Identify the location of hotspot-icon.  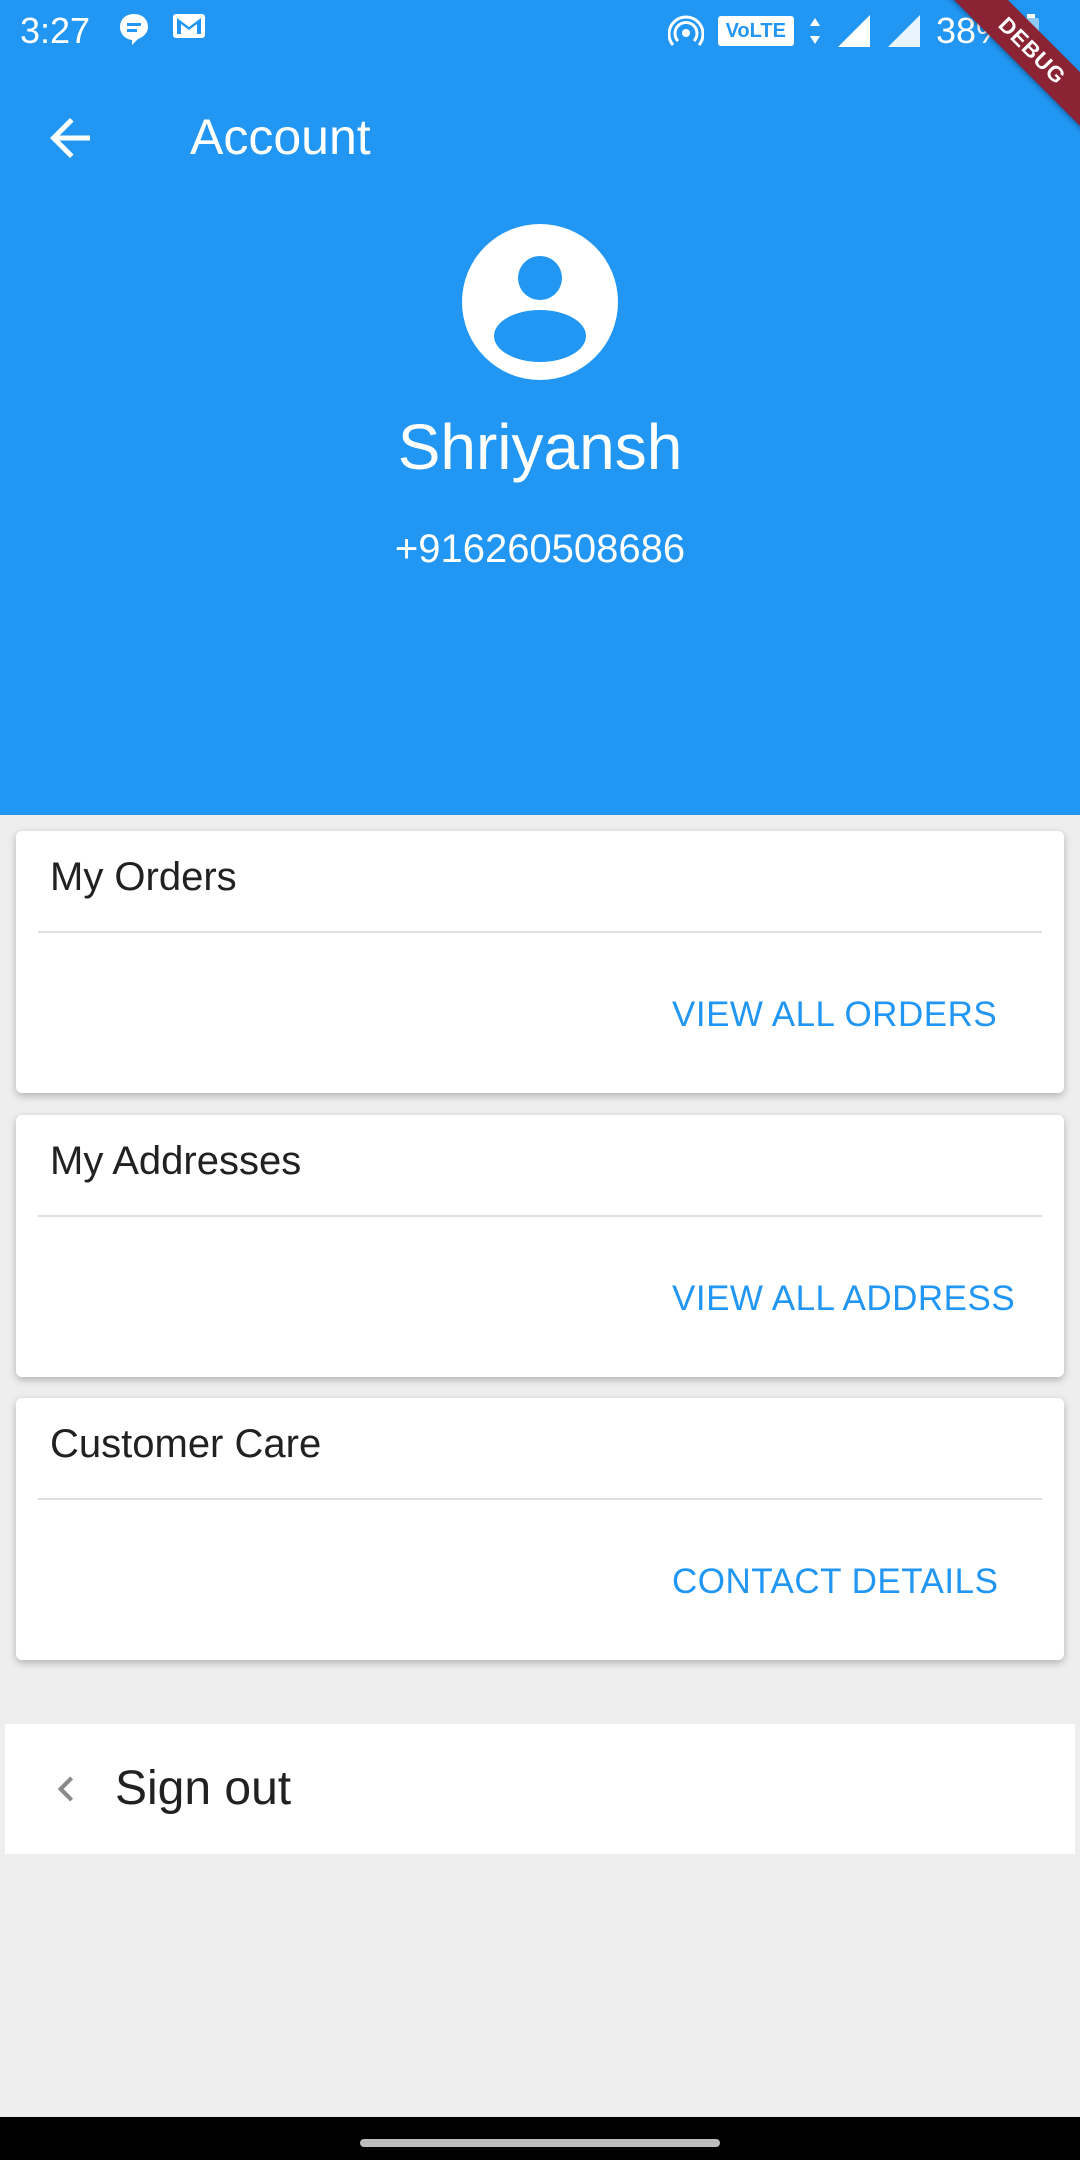
(685, 30).